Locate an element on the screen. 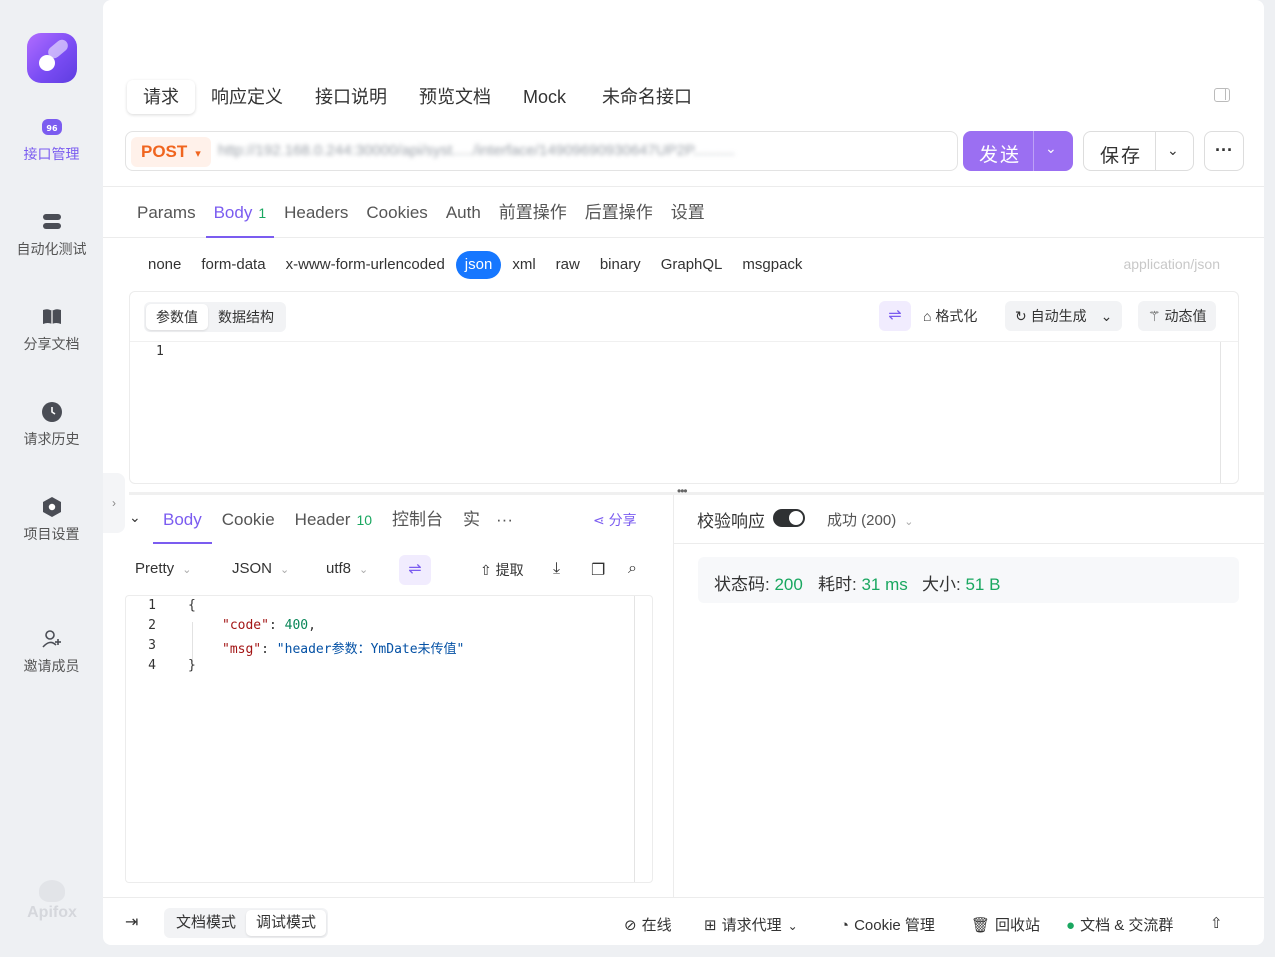 Image resolution: width=1275 pixels, height=957 pixels. share-button: ⋖ 分享 is located at coordinates (615, 520).